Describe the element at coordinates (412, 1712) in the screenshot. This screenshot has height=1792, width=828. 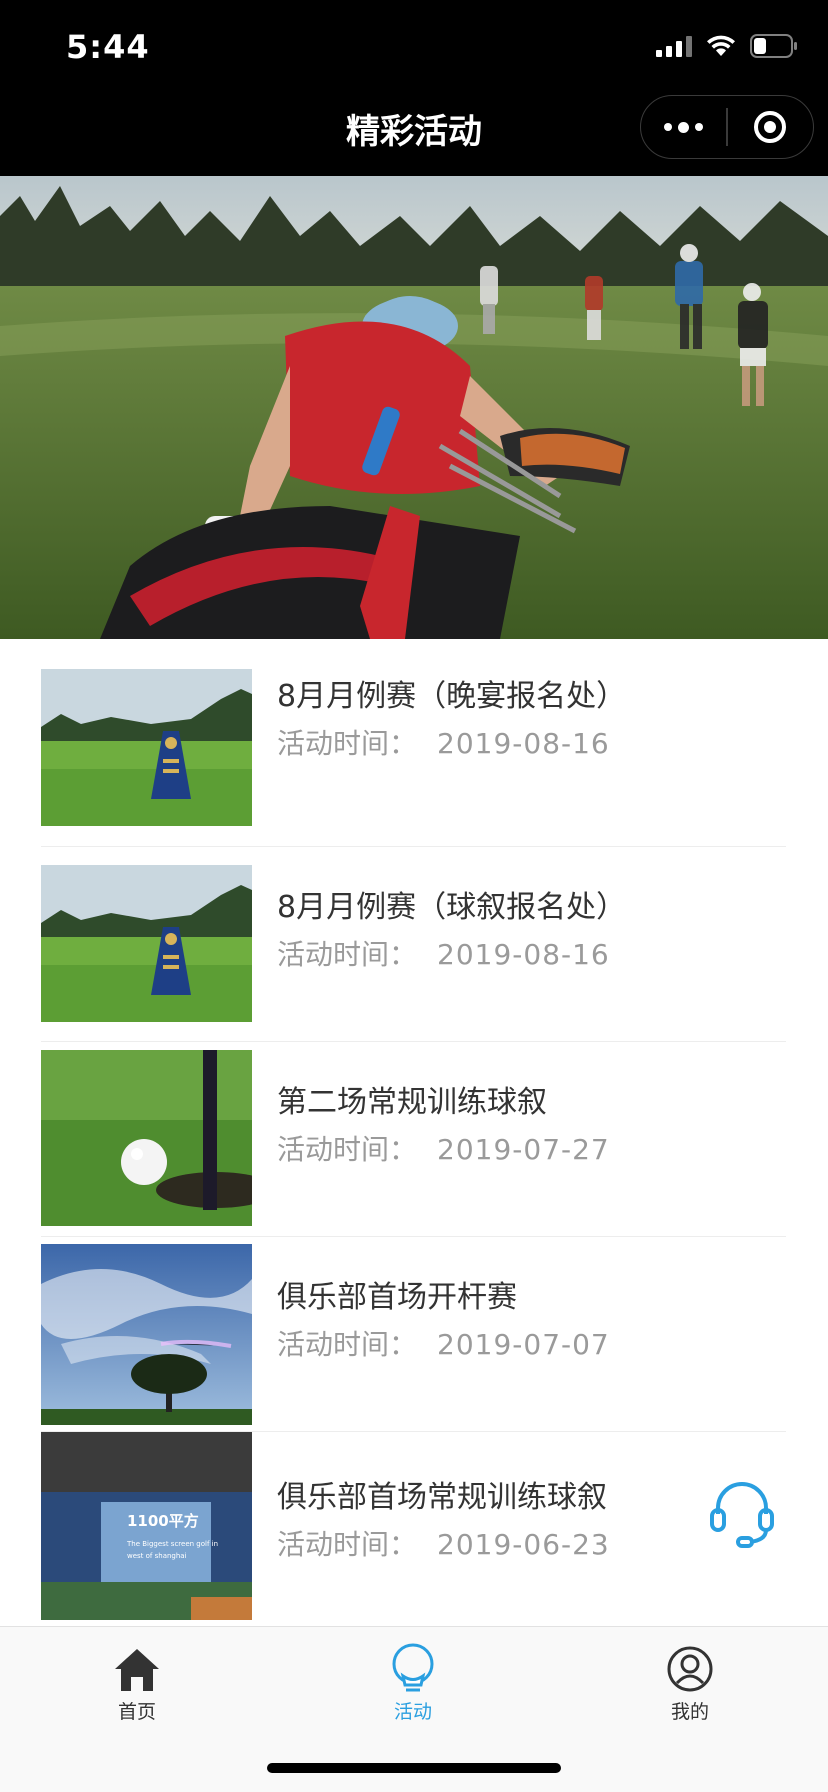
I see `tab-label: 活动` at that location.